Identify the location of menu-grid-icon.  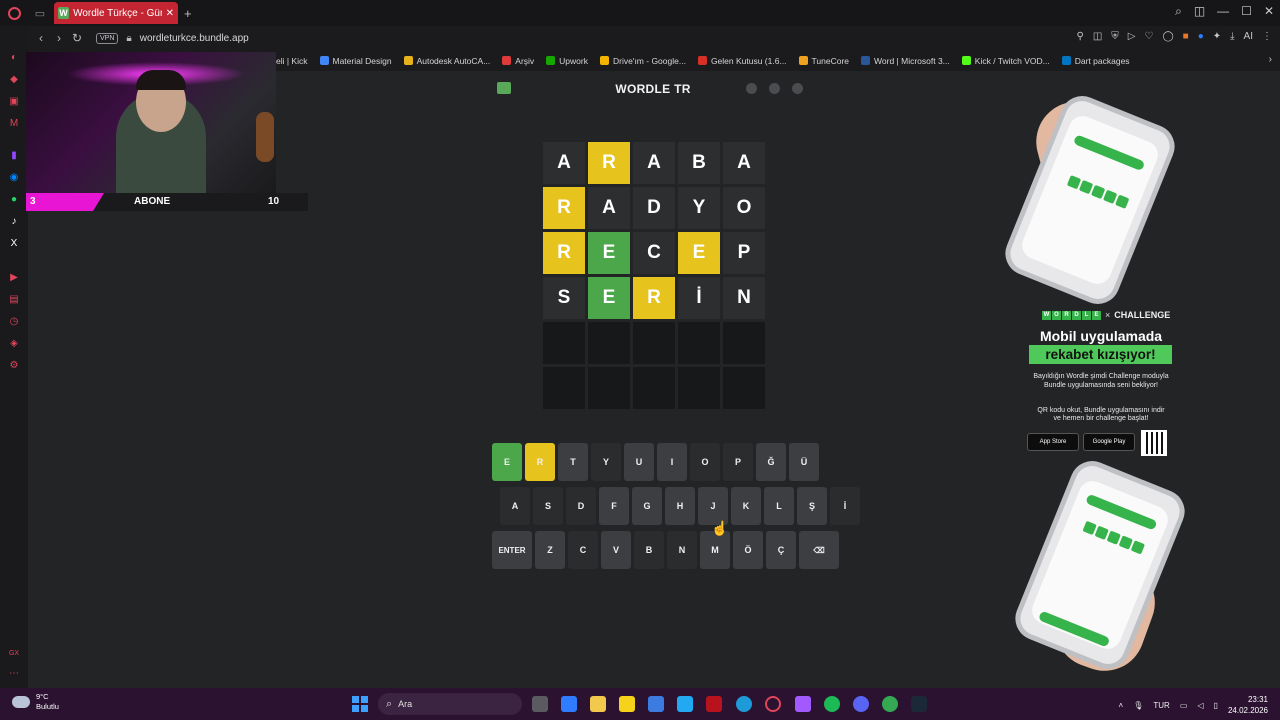
(504, 88).